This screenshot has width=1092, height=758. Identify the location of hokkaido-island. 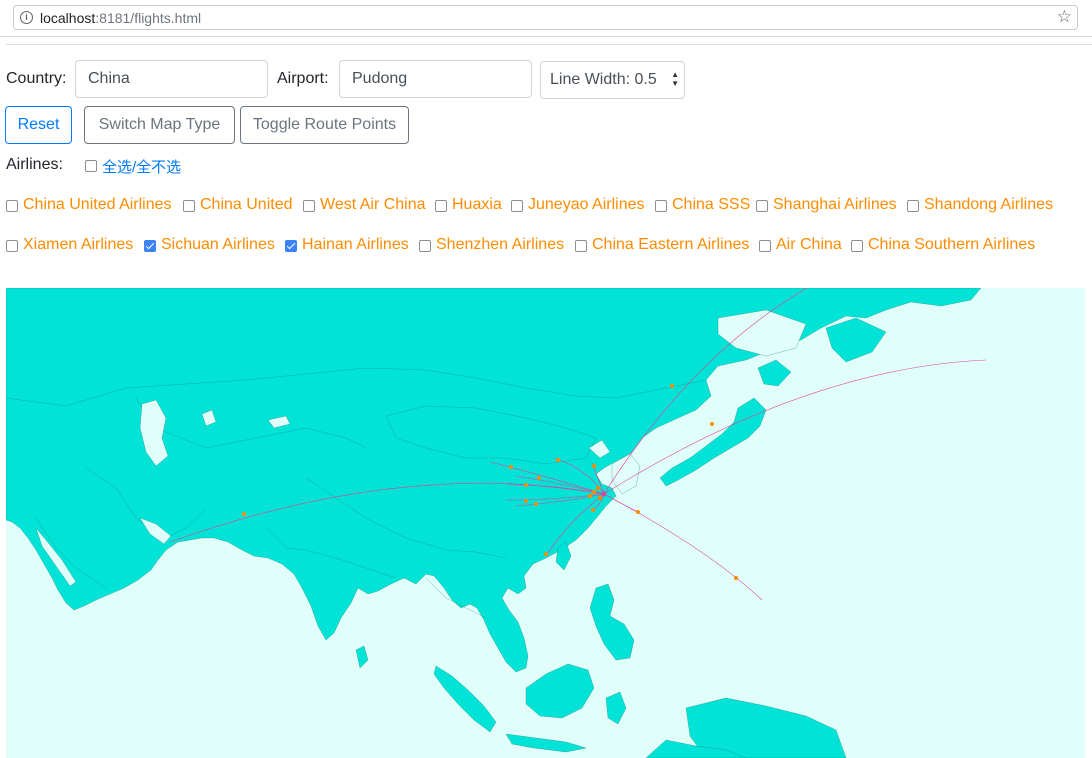
(774, 373).